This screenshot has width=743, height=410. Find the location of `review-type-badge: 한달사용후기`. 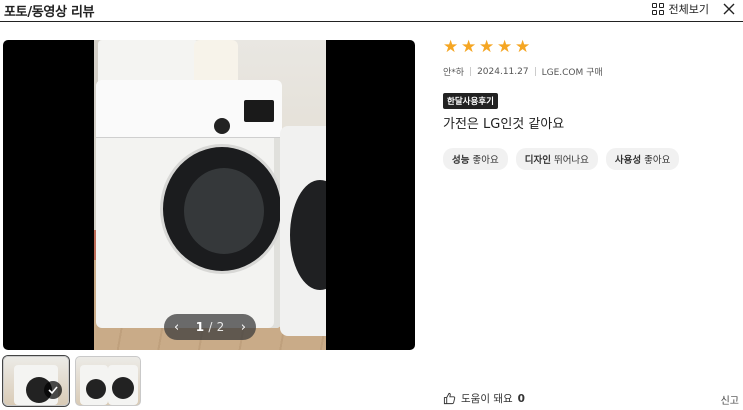

review-type-badge: 한달사용후기 is located at coordinates (470, 101).